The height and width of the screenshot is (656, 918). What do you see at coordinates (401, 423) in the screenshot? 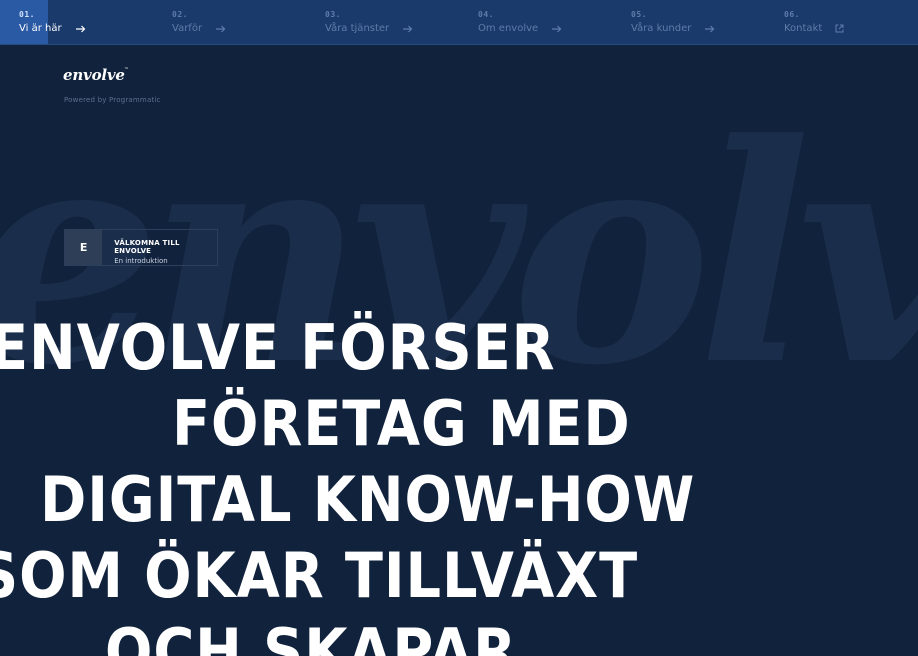
I see `headline-line: FÖRETAG MED` at bounding box center [401, 423].